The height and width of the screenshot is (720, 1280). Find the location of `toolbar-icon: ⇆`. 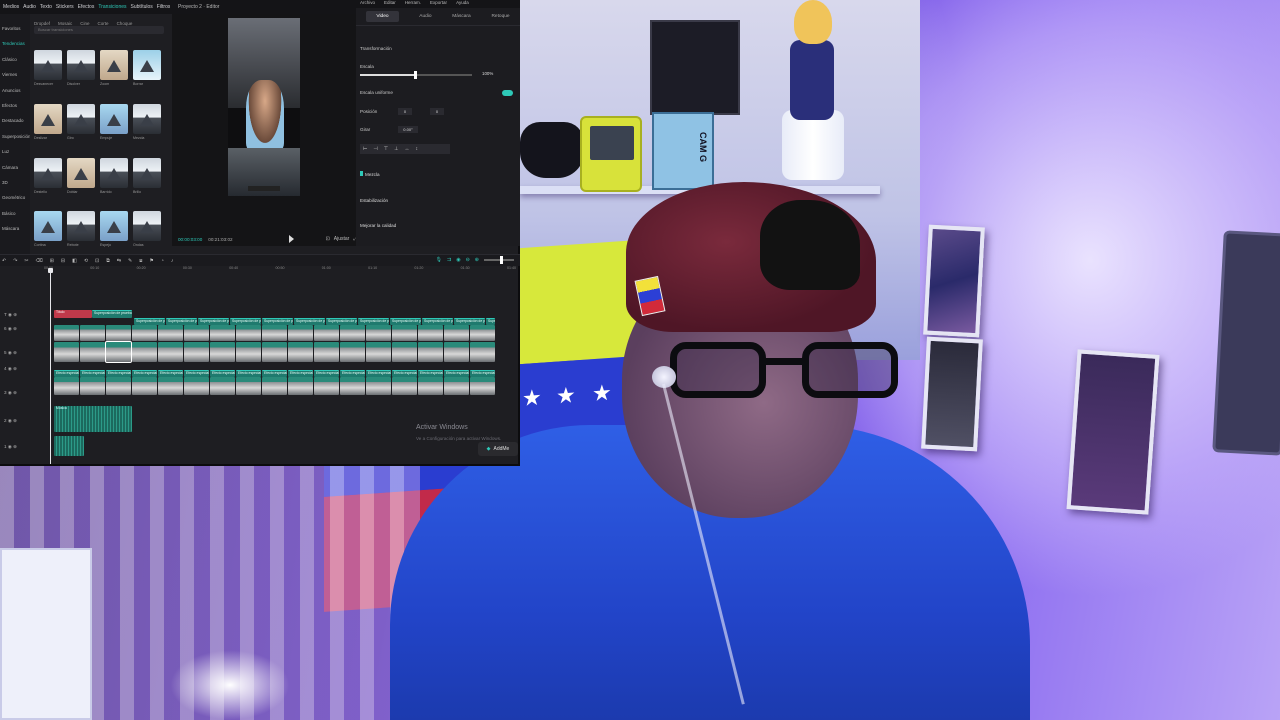

toolbar-icon: ⇆ is located at coordinates (119, 261).